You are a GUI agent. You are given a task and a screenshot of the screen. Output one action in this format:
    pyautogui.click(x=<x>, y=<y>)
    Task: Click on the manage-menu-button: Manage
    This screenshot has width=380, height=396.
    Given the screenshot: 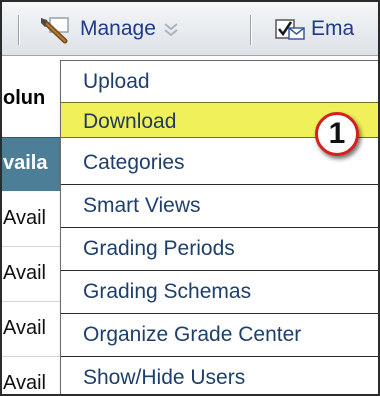 What is the action you would take?
    pyautogui.click(x=109, y=29)
    